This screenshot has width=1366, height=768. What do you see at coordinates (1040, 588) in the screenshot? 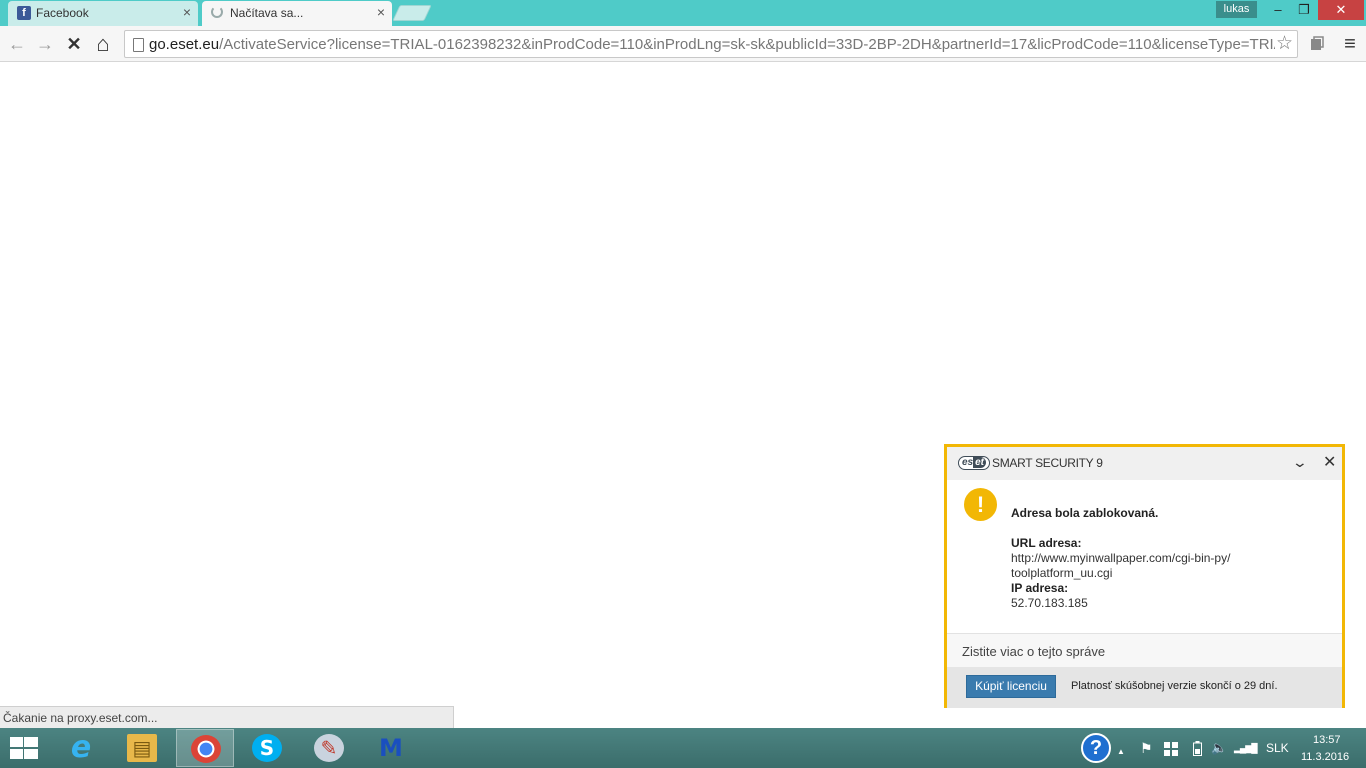
I see `ip-label: IP adresa:` at bounding box center [1040, 588].